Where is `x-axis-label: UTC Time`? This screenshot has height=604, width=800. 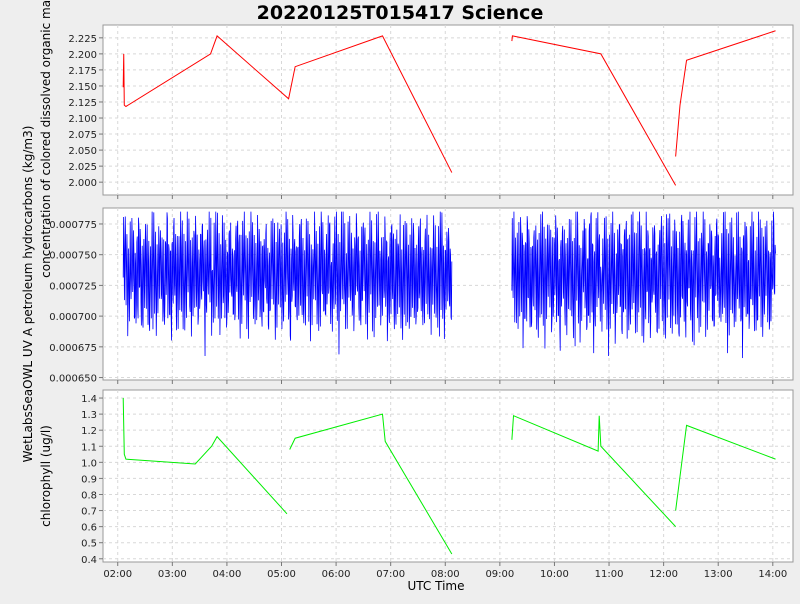 x-axis-label: UTC Time is located at coordinates (436, 586).